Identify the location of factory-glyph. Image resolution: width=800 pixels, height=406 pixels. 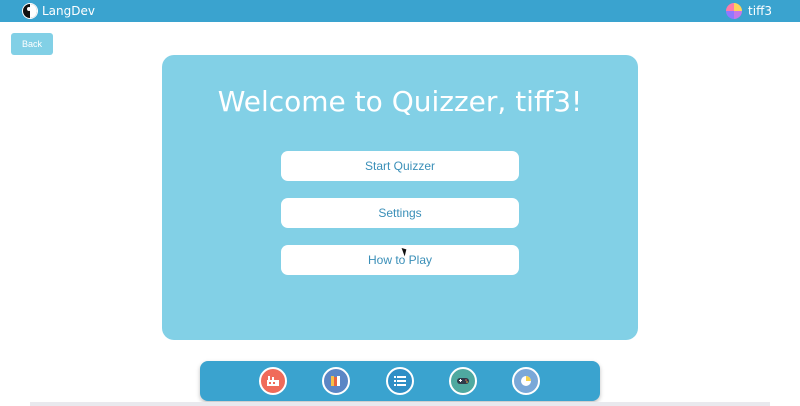
(273, 381).